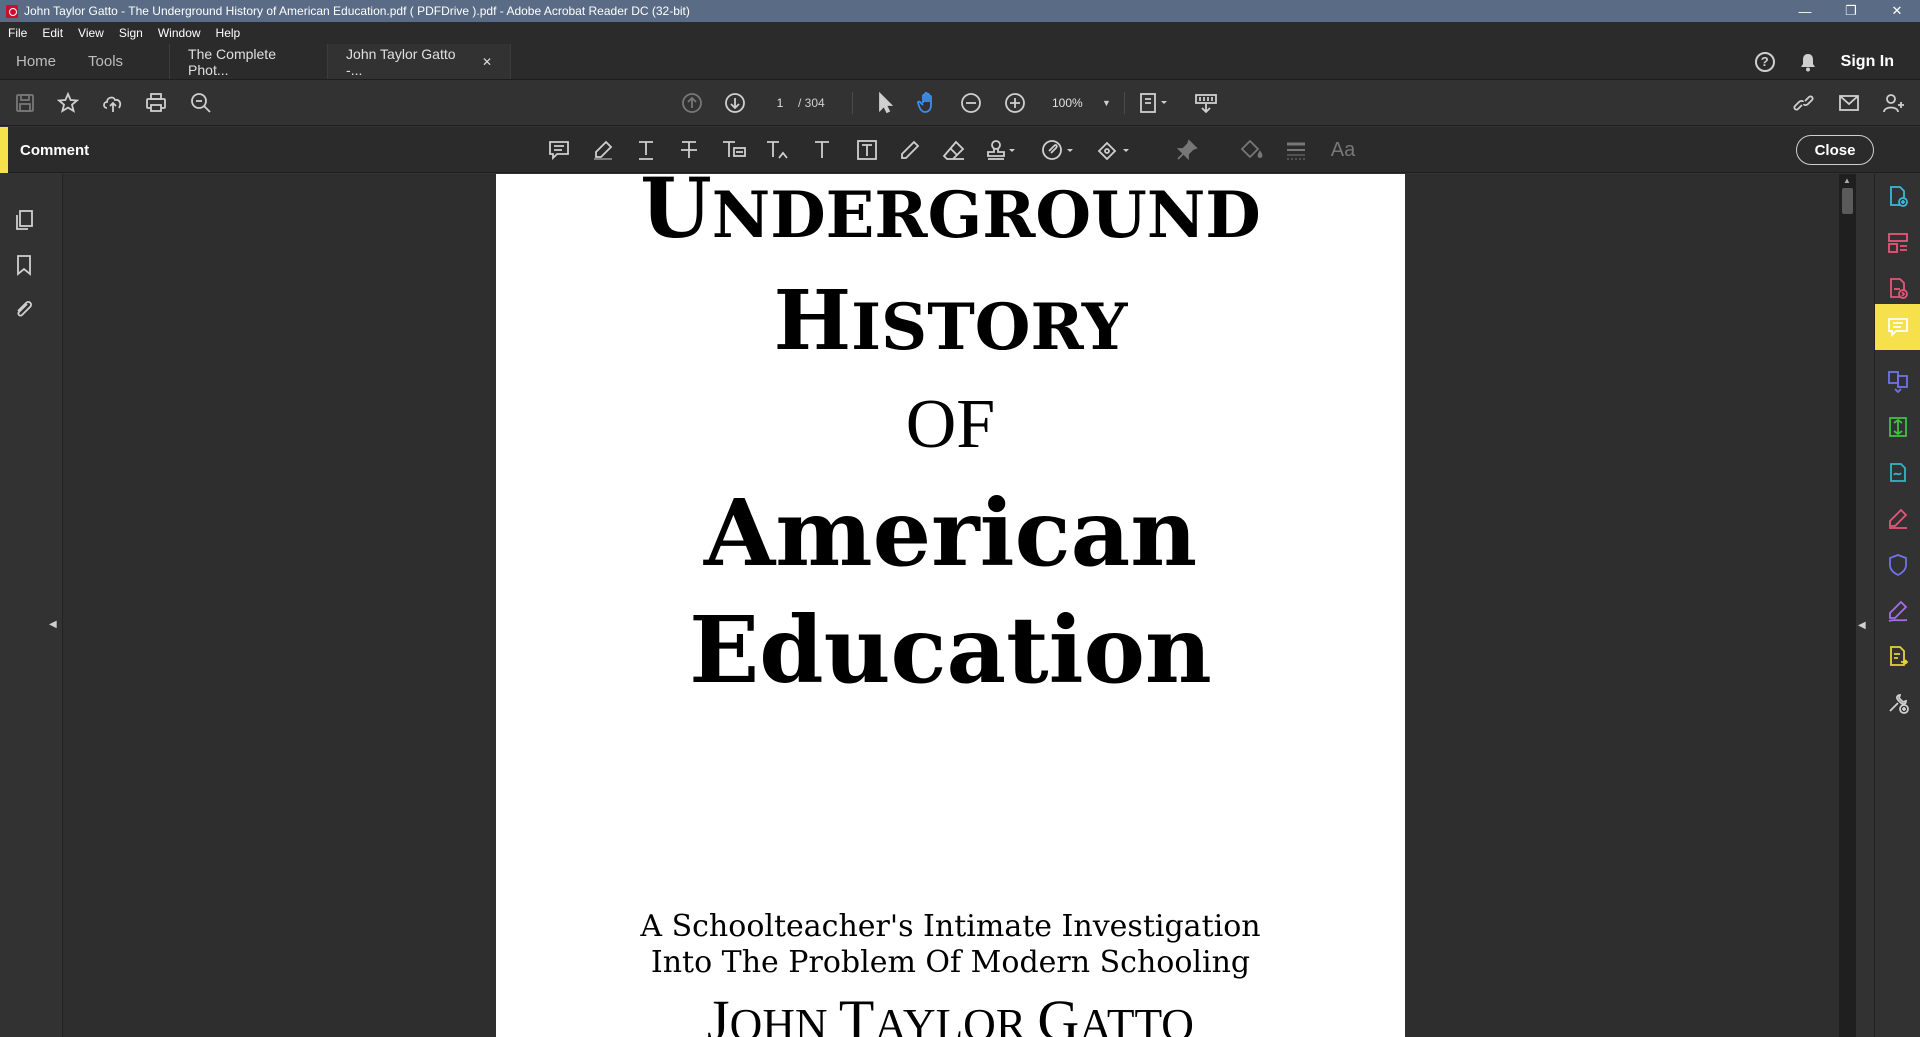 The width and height of the screenshot is (1920, 1037). What do you see at coordinates (131, 33) in the screenshot?
I see `menu-sign: Sign` at bounding box center [131, 33].